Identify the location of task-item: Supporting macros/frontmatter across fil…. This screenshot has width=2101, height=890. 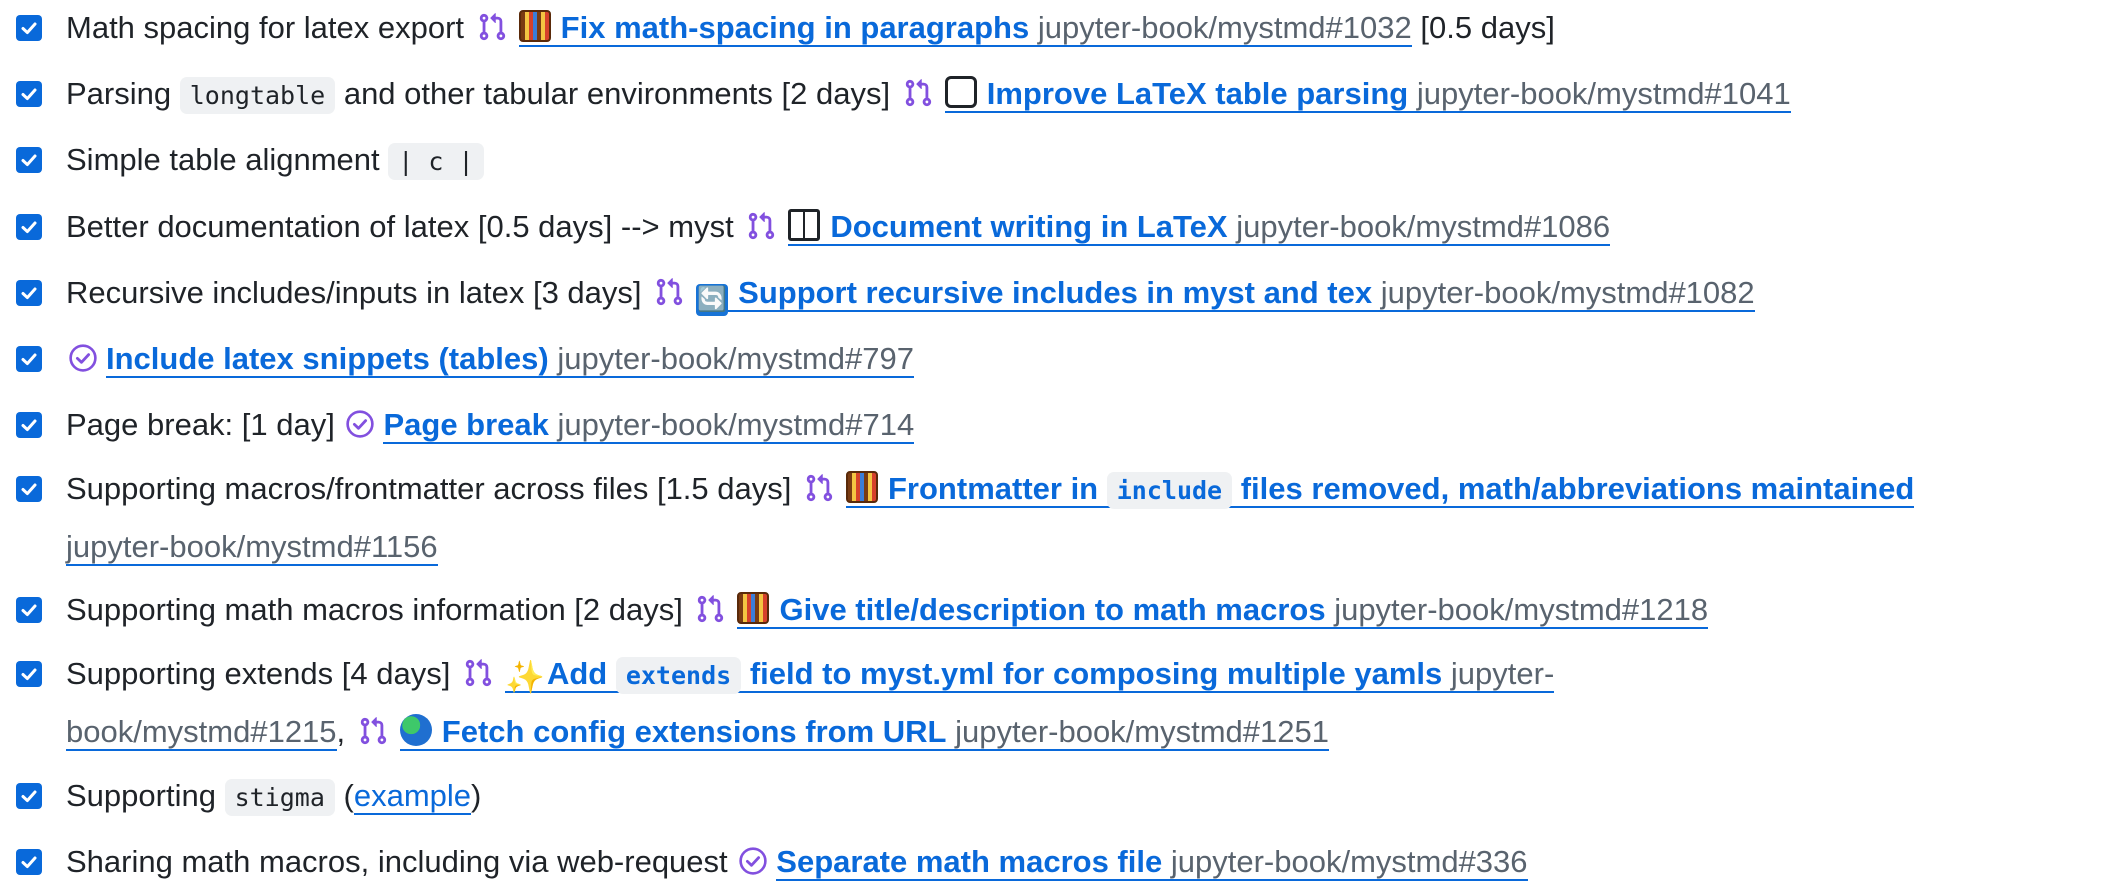
(1051, 518).